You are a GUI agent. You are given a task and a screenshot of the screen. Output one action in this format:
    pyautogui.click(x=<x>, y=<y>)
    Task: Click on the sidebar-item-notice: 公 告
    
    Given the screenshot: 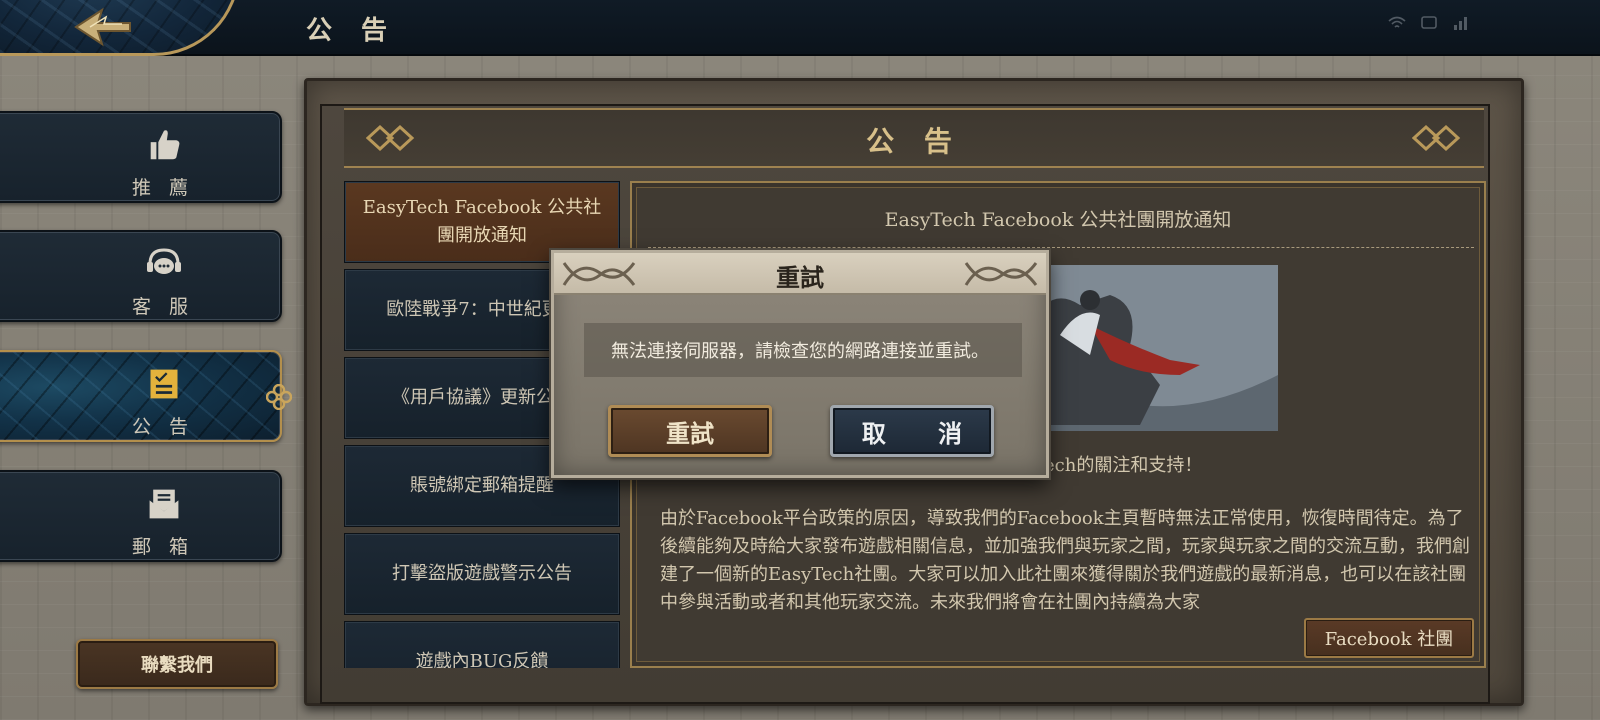 What is the action you would take?
    pyautogui.click(x=146, y=396)
    